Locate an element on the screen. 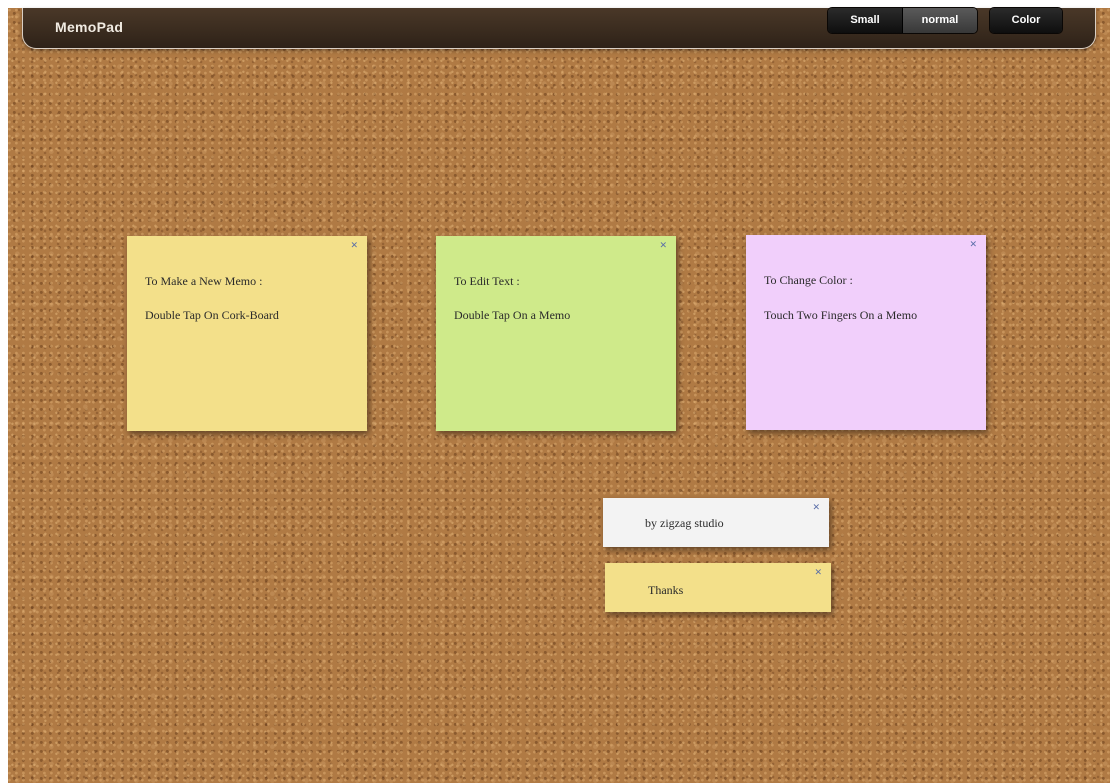 This screenshot has height=783, width=1114. memo-thanks: ✕ Thanks is located at coordinates (718, 587).